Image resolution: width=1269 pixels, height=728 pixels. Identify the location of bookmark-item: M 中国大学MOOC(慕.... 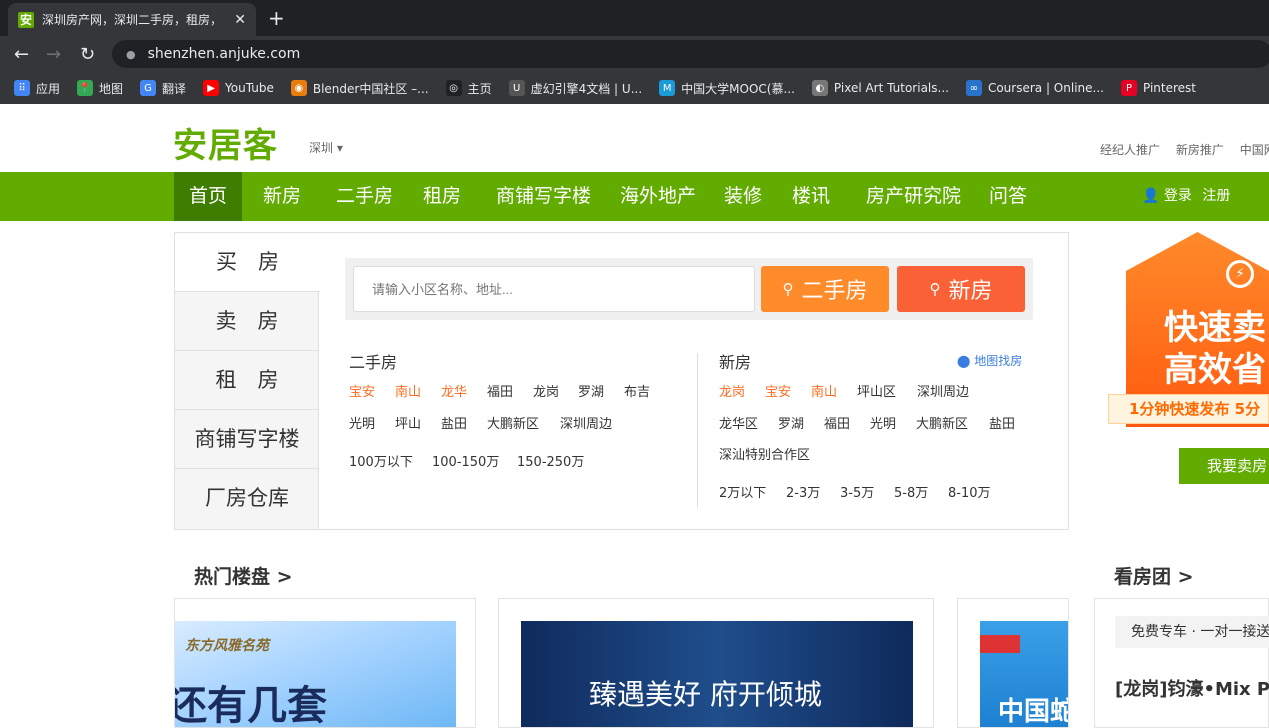
(727, 88).